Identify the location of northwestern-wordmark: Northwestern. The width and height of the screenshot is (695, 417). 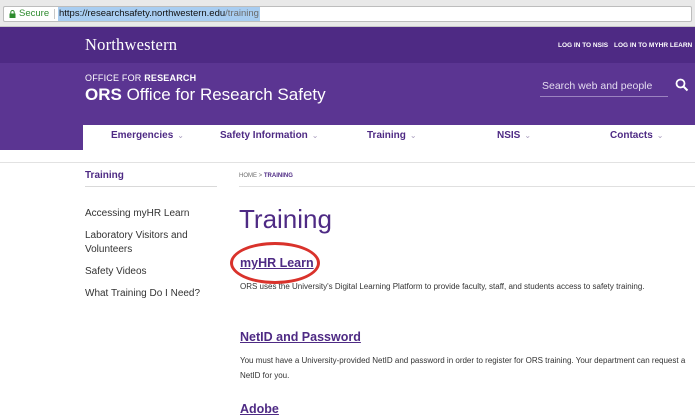
(131, 45).